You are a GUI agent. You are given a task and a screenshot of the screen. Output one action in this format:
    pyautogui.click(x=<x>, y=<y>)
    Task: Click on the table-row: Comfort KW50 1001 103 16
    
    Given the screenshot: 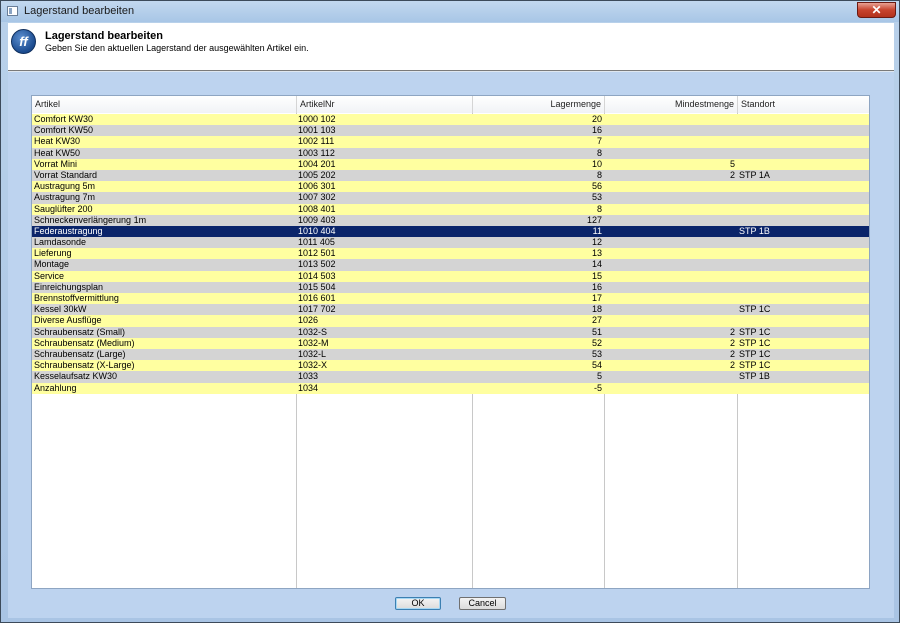 What is the action you would take?
    pyautogui.click(x=450, y=131)
    